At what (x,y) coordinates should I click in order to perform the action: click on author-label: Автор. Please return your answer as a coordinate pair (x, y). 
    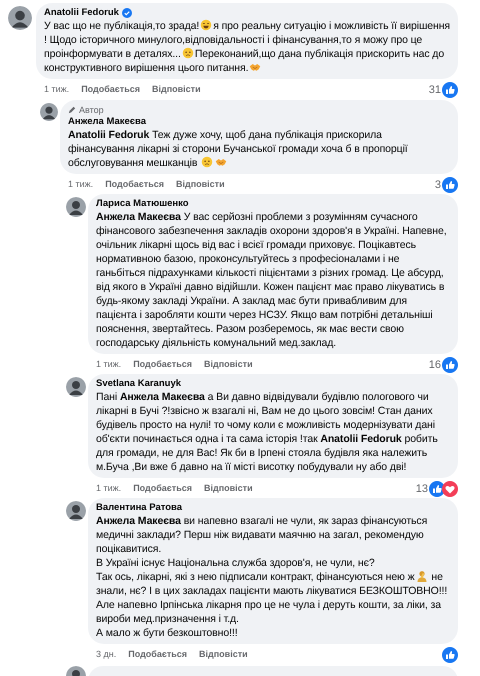
    Looking at the image, I should click on (91, 110).